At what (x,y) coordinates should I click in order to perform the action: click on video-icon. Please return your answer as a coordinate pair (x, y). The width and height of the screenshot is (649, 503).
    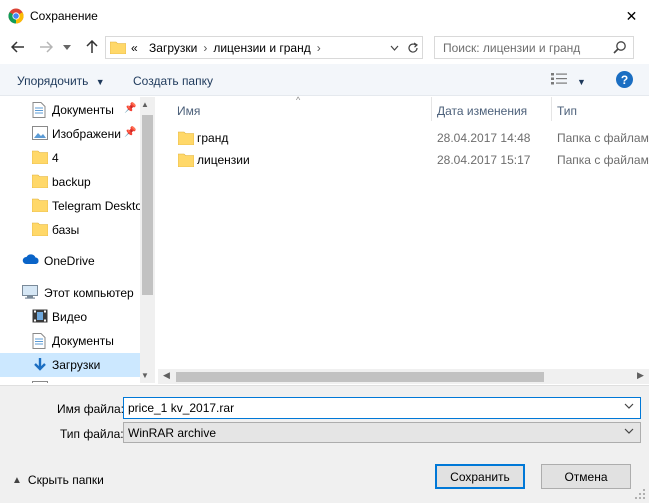
    Looking at the image, I should click on (40, 317).